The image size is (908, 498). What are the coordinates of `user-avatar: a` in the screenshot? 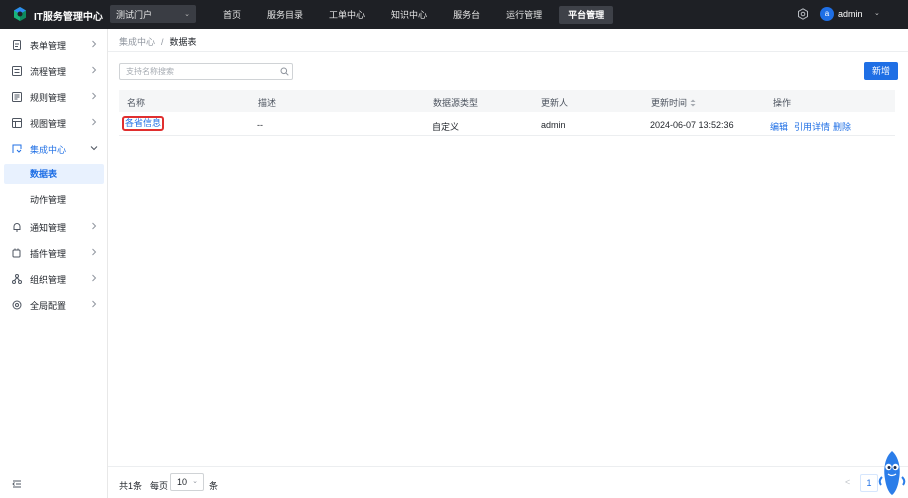 It's located at (827, 14).